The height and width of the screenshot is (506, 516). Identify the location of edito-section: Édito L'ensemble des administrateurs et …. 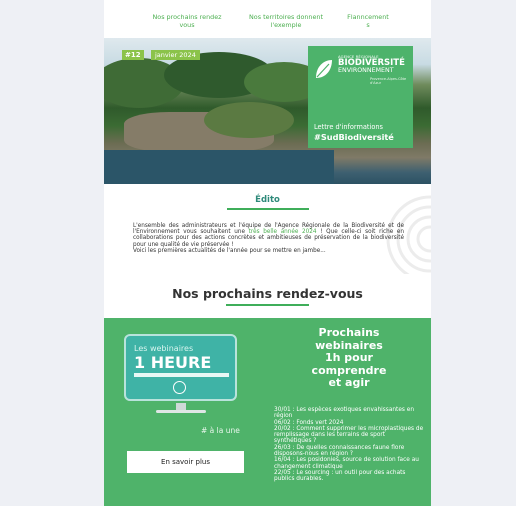
(267, 234).